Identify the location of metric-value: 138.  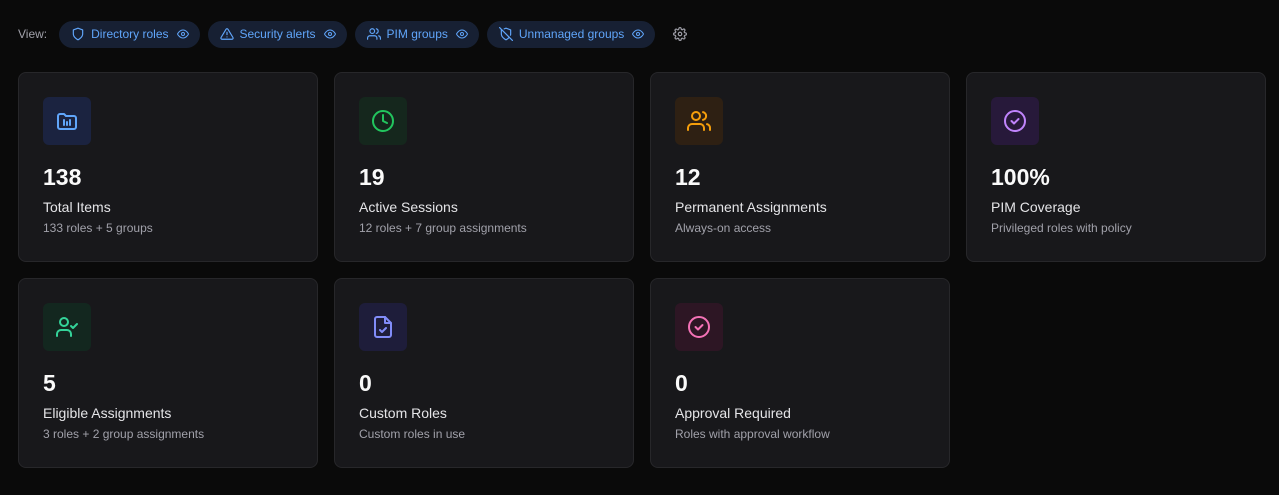
(62, 177).